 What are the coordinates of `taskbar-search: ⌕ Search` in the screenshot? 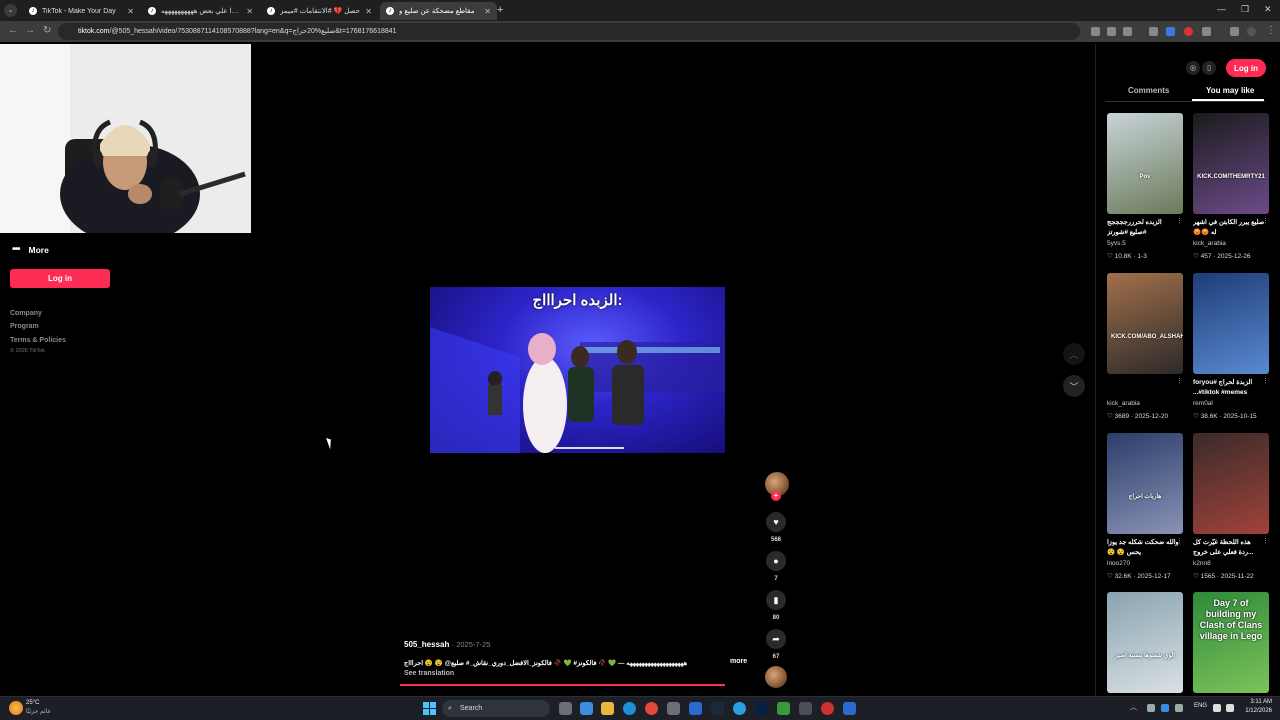 It's located at (496, 708).